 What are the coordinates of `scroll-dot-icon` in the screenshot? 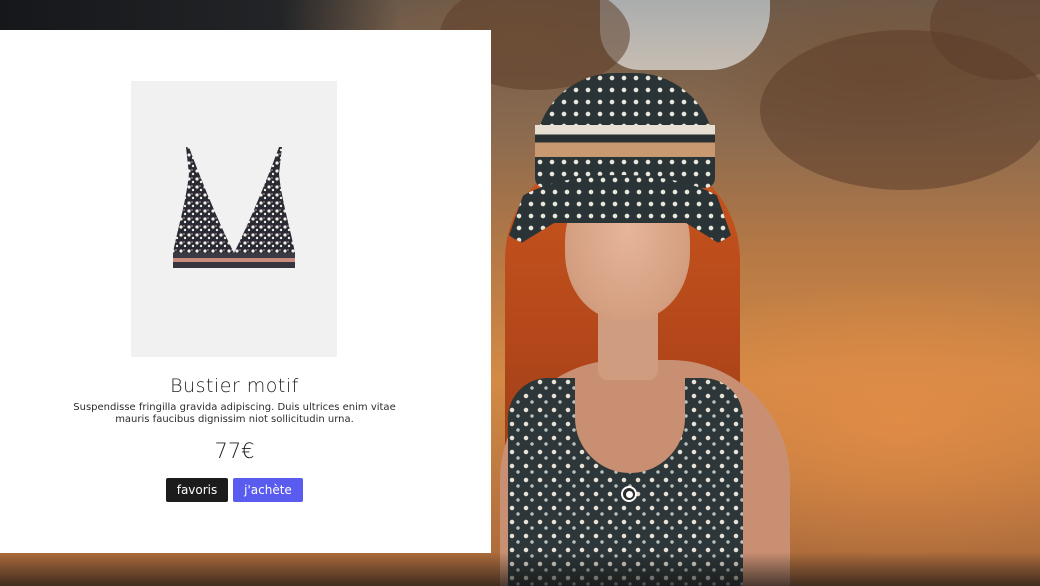 It's located at (629, 494).